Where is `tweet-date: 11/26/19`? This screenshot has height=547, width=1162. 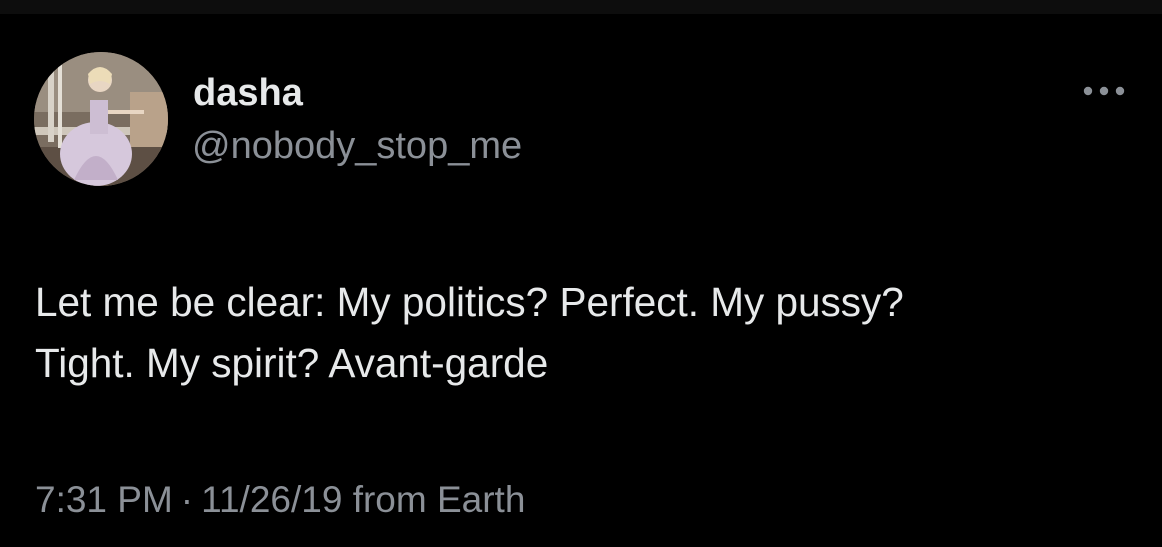 tweet-date: 11/26/19 is located at coordinates (271, 499).